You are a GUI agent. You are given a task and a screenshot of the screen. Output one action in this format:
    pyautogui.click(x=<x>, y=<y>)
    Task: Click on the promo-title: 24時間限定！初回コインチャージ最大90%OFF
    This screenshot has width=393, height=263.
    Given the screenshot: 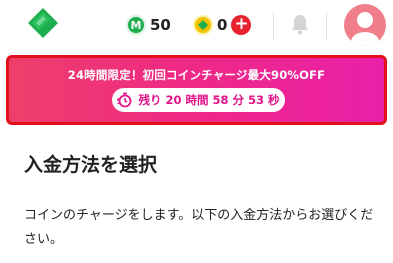 What is the action you would take?
    pyautogui.click(x=196, y=75)
    